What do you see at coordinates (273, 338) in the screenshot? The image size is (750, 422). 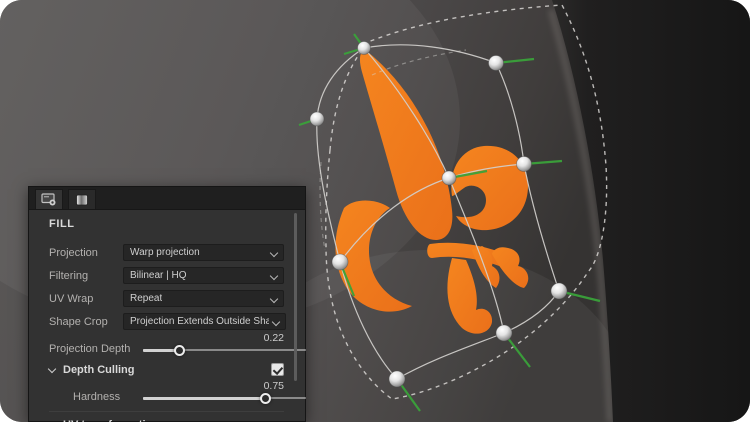 I see `projection-depth-value: 0.22` at bounding box center [273, 338].